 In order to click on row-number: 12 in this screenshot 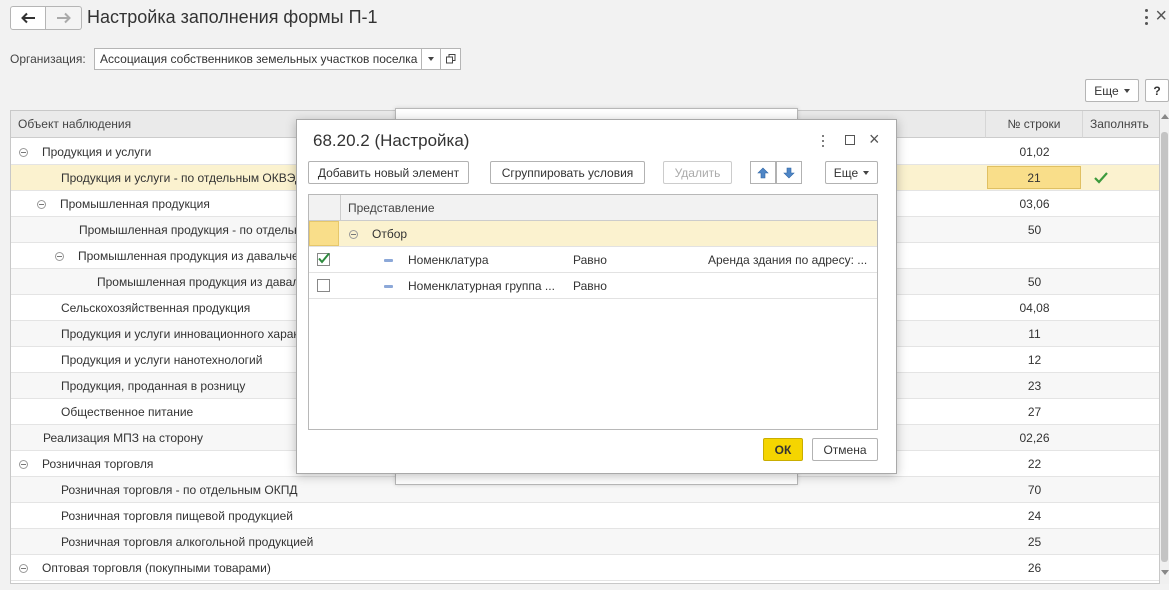, I will do `click(1034, 359)`.